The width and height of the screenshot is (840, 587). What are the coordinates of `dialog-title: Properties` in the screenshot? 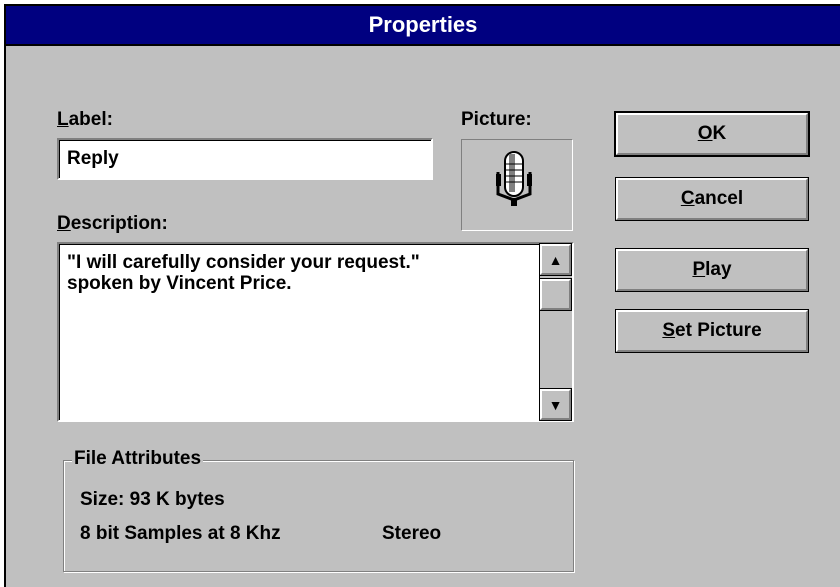 It's located at (423, 24).